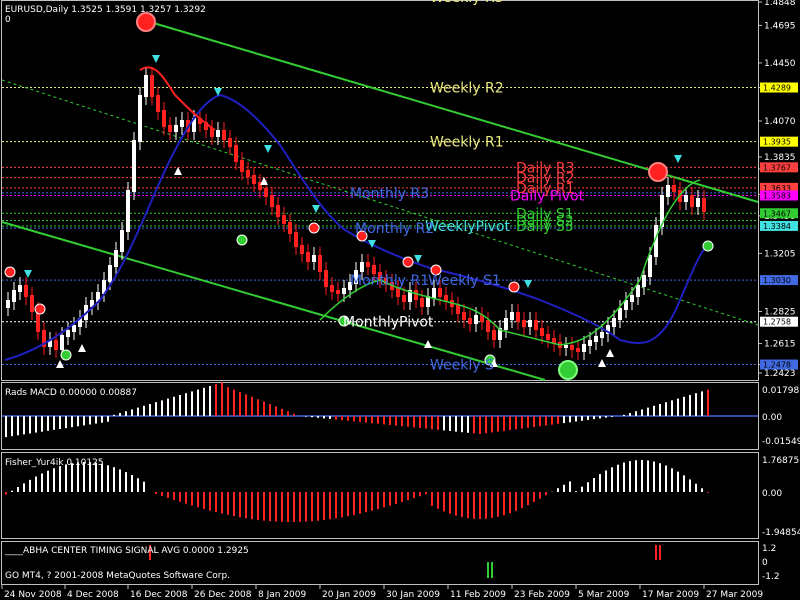  I want to click on price-tick-label: 1.3205, so click(780, 254).